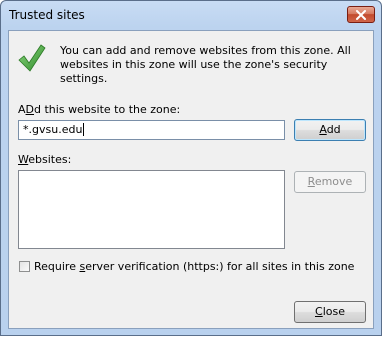  Describe the element at coordinates (24, 266) in the screenshot. I see `require-https-checkbox` at that location.